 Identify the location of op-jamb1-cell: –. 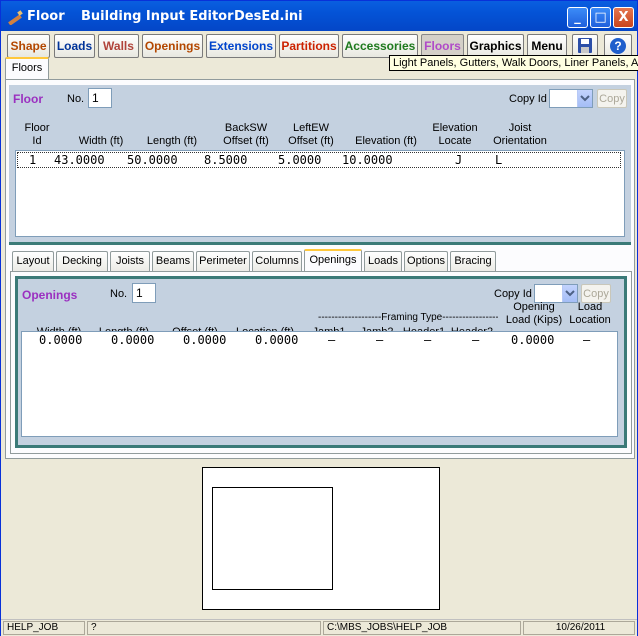
(331, 340).